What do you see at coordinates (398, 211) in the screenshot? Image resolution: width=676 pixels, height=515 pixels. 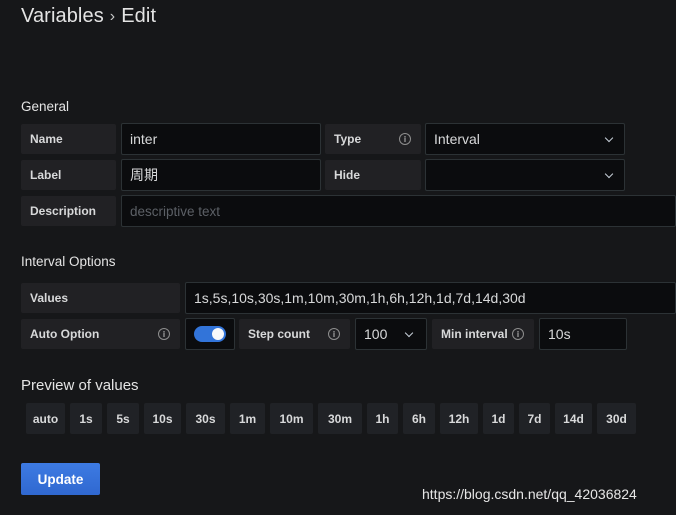 I see `description-input: descriptive text` at bounding box center [398, 211].